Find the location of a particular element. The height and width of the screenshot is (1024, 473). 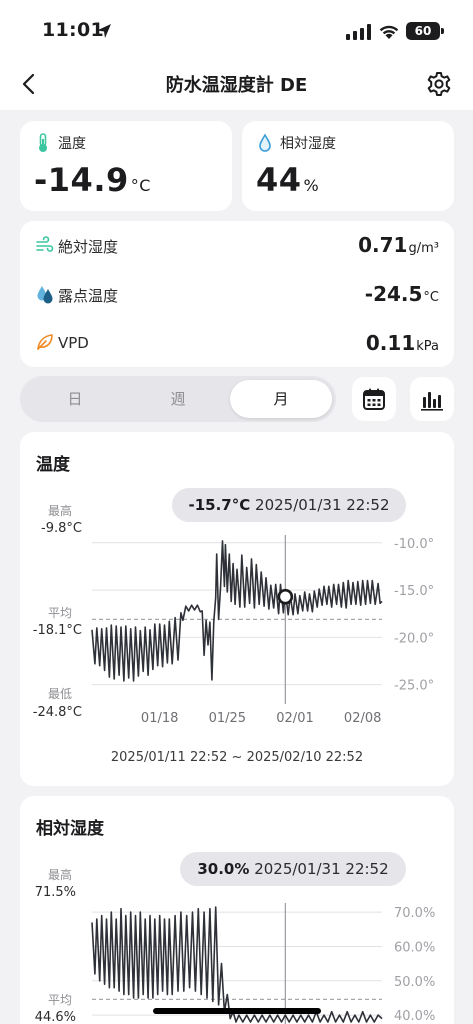

tab-month: 月 is located at coordinates (281, 399).